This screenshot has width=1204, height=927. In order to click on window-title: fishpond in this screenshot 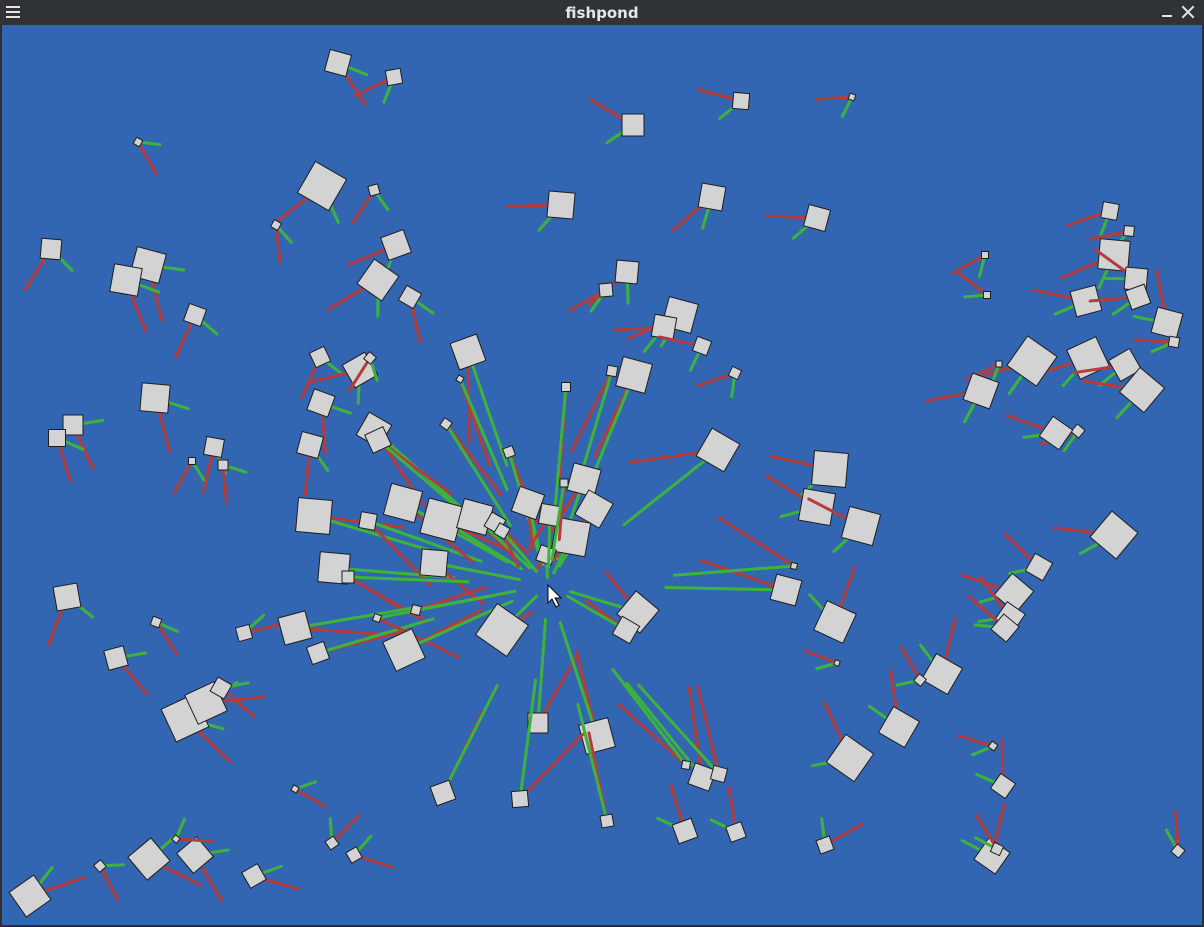, I will do `click(602, 12)`.